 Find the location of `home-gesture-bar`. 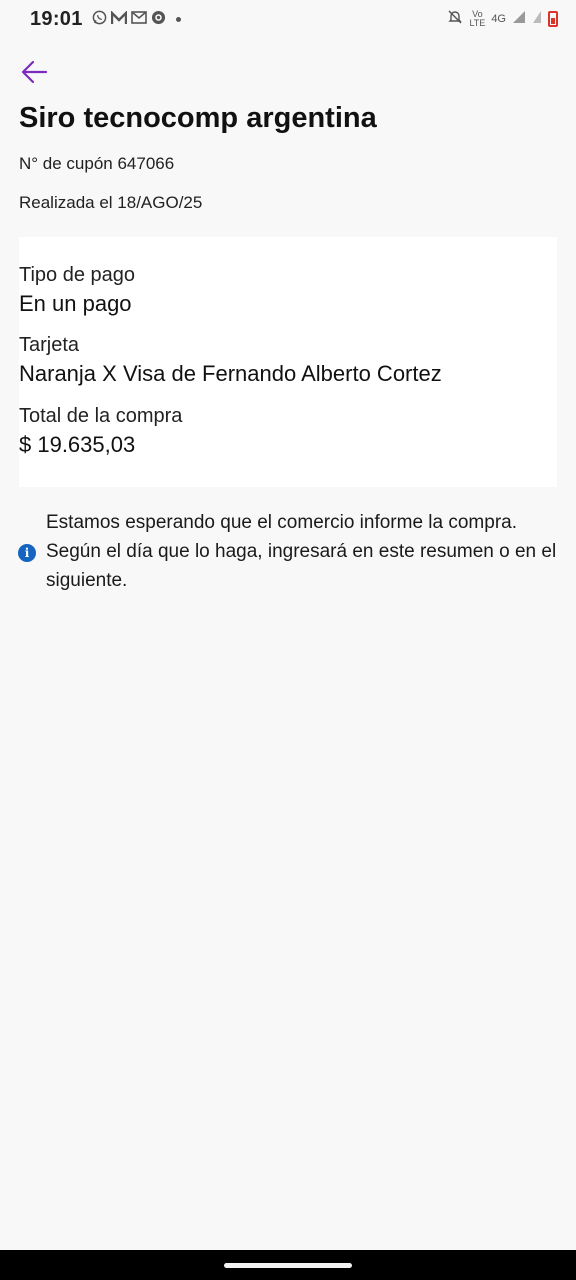

home-gesture-bar is located at coordinates (288, 1265).